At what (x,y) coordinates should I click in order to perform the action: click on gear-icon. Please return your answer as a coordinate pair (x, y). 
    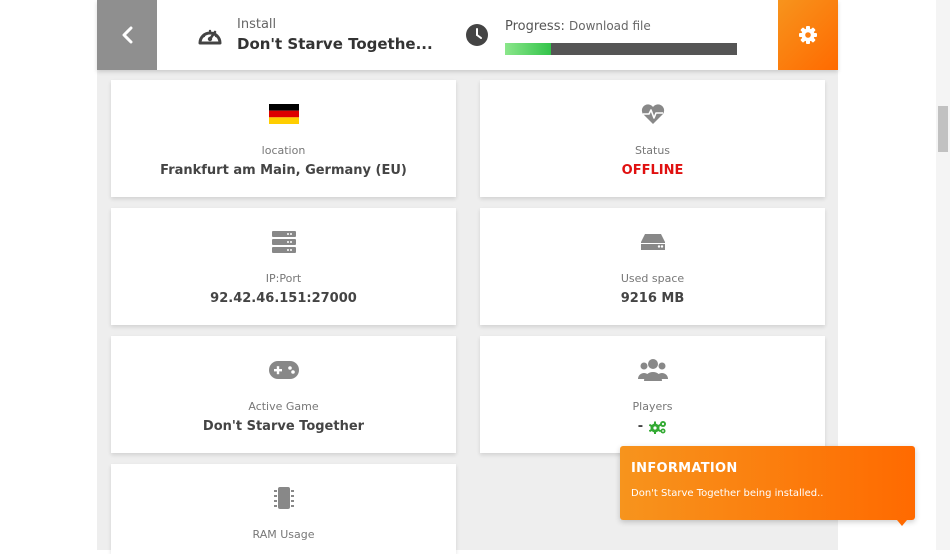
    Looking at the image, I should click on (808, 35).